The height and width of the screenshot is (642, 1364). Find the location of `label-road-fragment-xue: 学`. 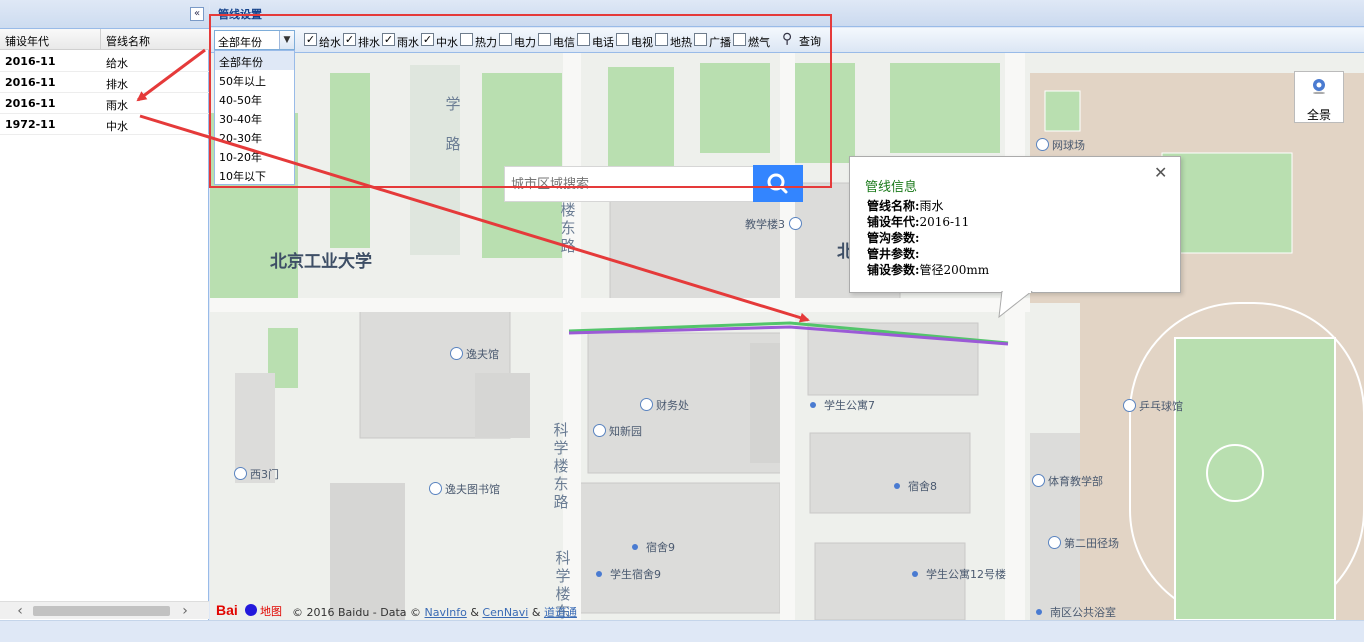

label-road-fragment-xue: 学 is located at coordinates (453, 104).